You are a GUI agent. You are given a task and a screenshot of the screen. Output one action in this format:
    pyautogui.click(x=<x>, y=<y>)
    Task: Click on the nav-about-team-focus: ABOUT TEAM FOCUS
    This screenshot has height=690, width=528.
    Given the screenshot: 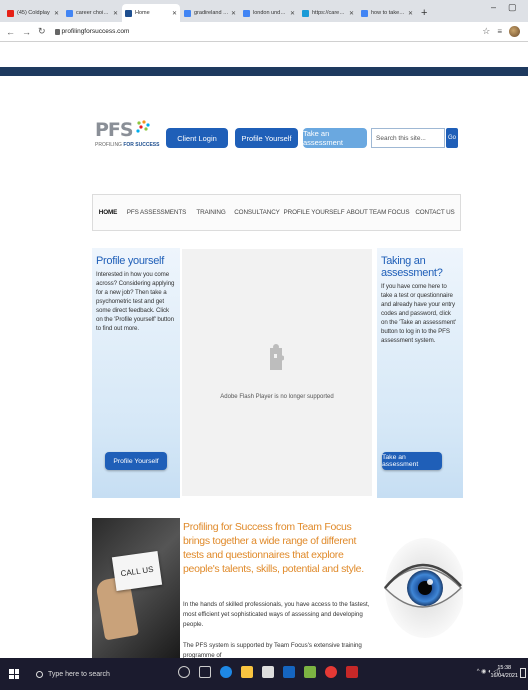 What is the action you would take?
    pyautogui.click(x=378, y=212)
    